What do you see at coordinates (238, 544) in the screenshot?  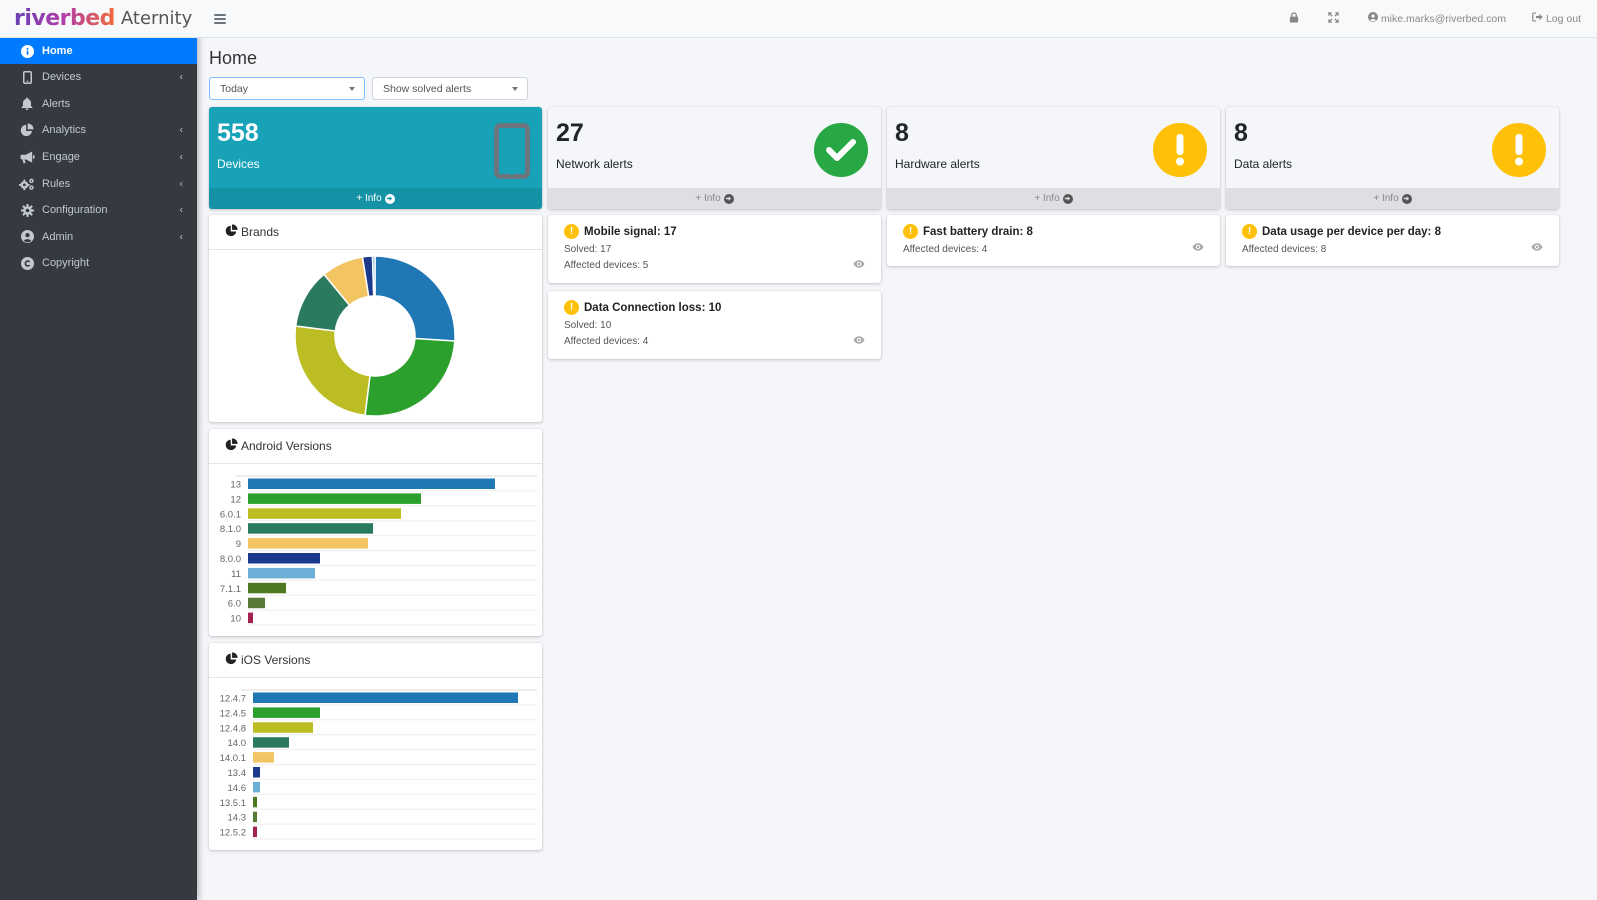 I see `bar-tick-label: 9` at bounding box center [238, 544].